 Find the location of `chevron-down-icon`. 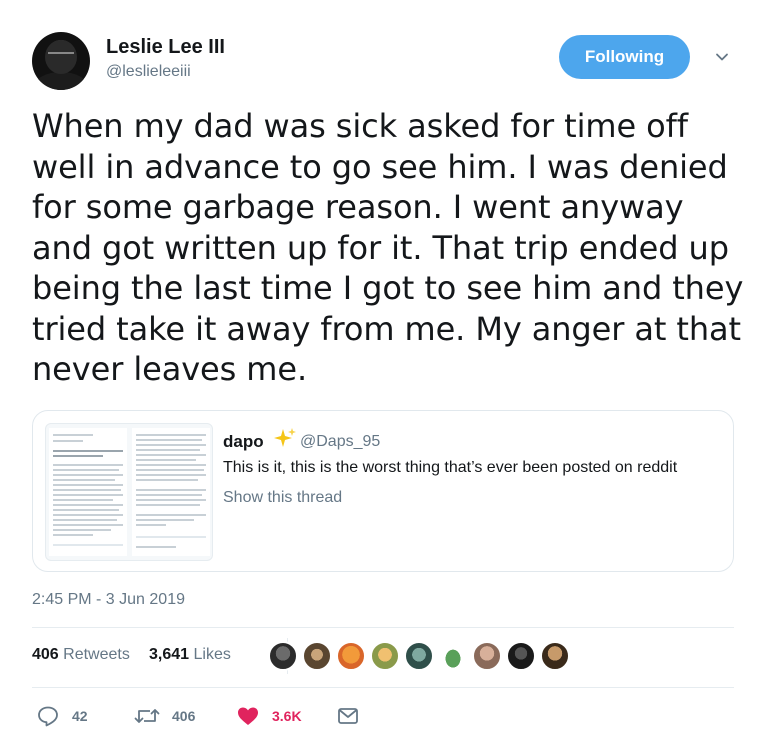

chevron-down-icon is located at coordinates (722, 57).